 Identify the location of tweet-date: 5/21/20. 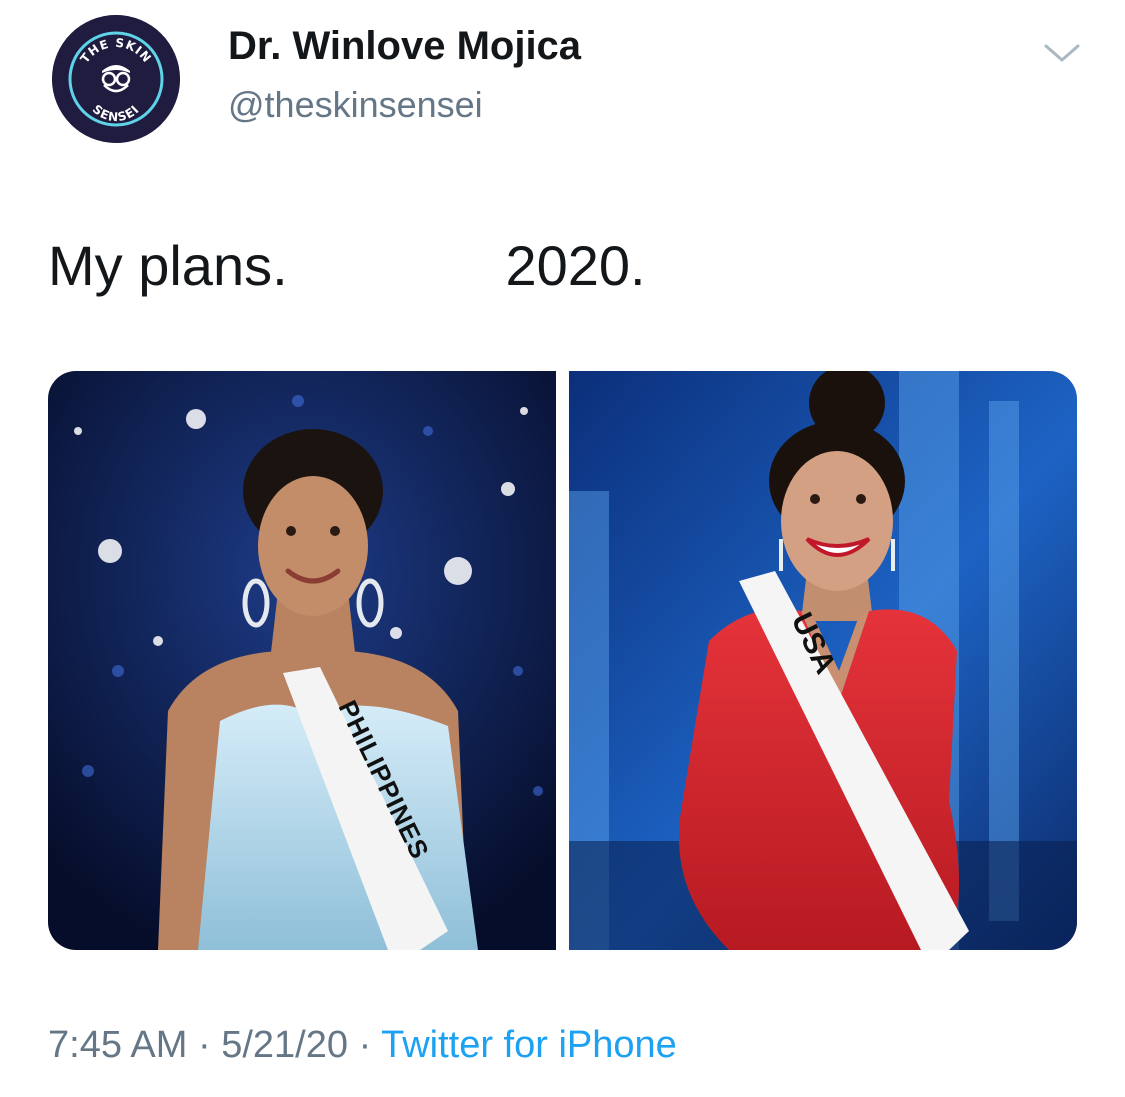
(284, 1045).